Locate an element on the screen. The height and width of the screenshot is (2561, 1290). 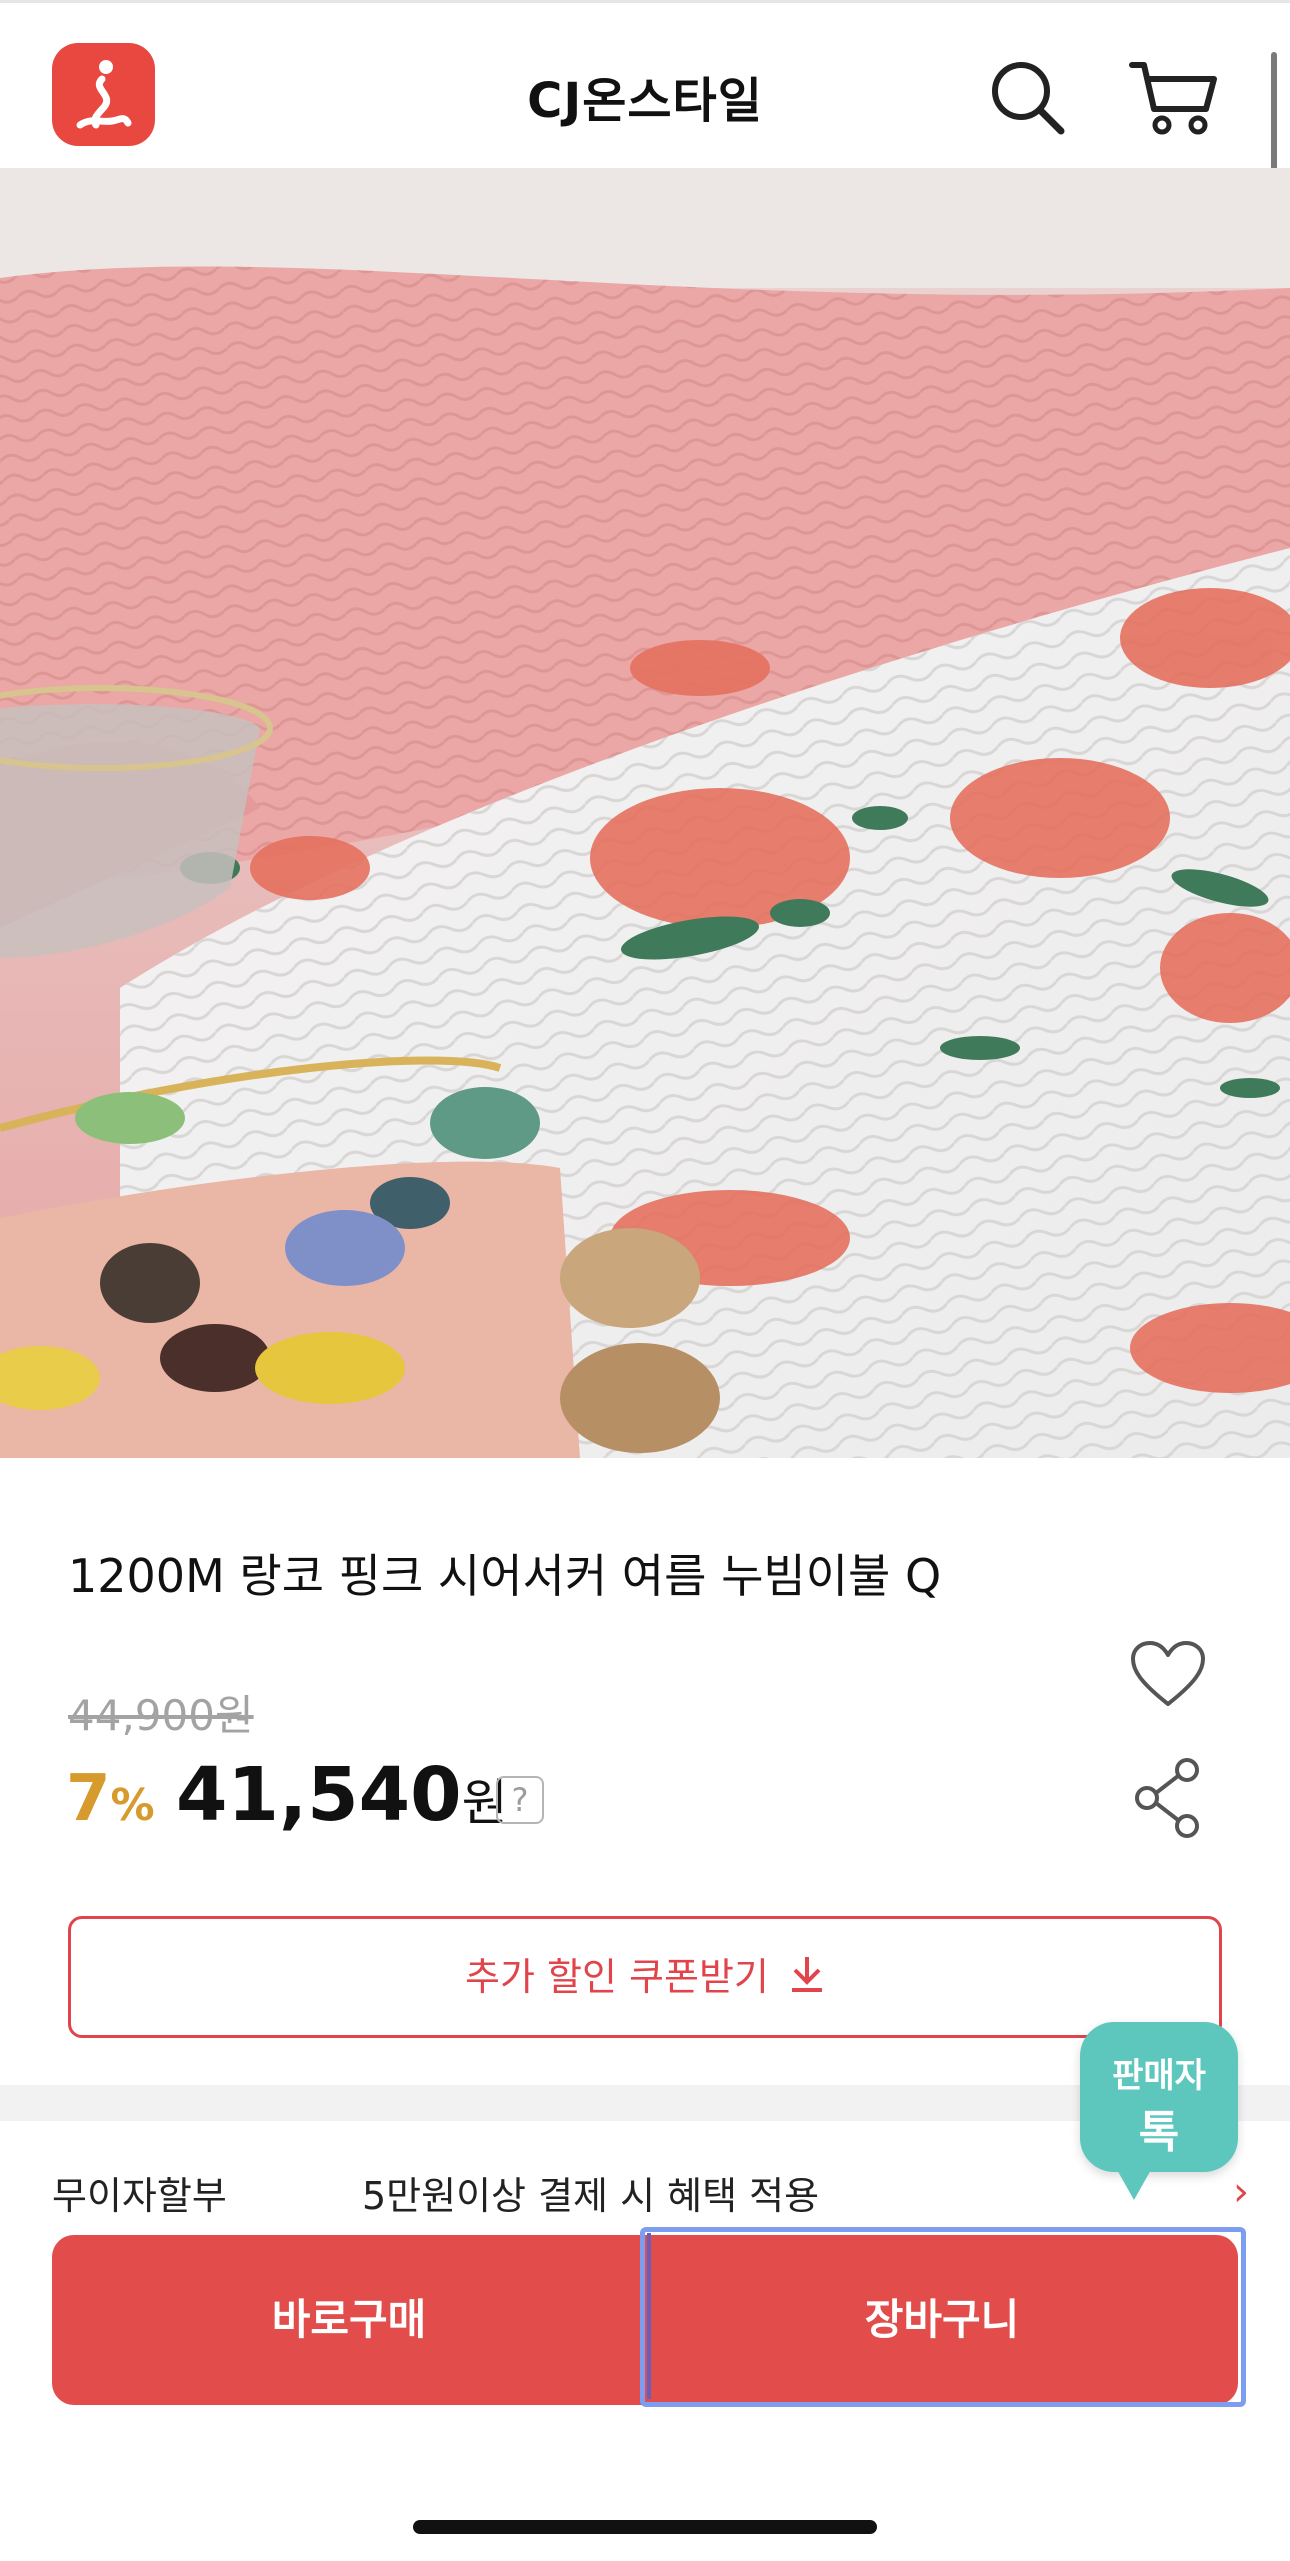
add-to-cart-button: 장바구니 is located at coordinates (942, 2320).